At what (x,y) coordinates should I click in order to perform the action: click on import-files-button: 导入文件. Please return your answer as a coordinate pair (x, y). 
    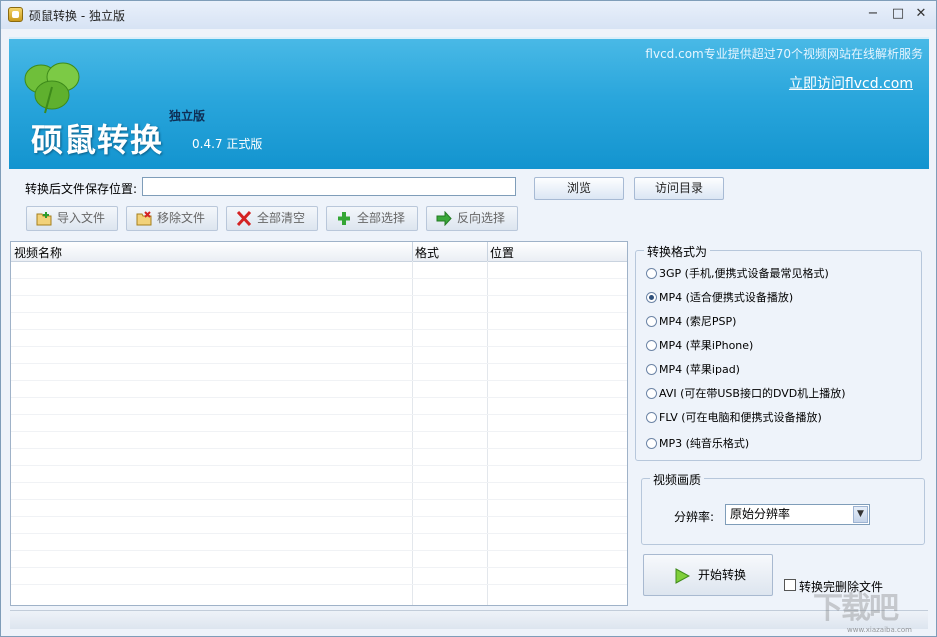
    Looking at the image, I should click on (72, 218).